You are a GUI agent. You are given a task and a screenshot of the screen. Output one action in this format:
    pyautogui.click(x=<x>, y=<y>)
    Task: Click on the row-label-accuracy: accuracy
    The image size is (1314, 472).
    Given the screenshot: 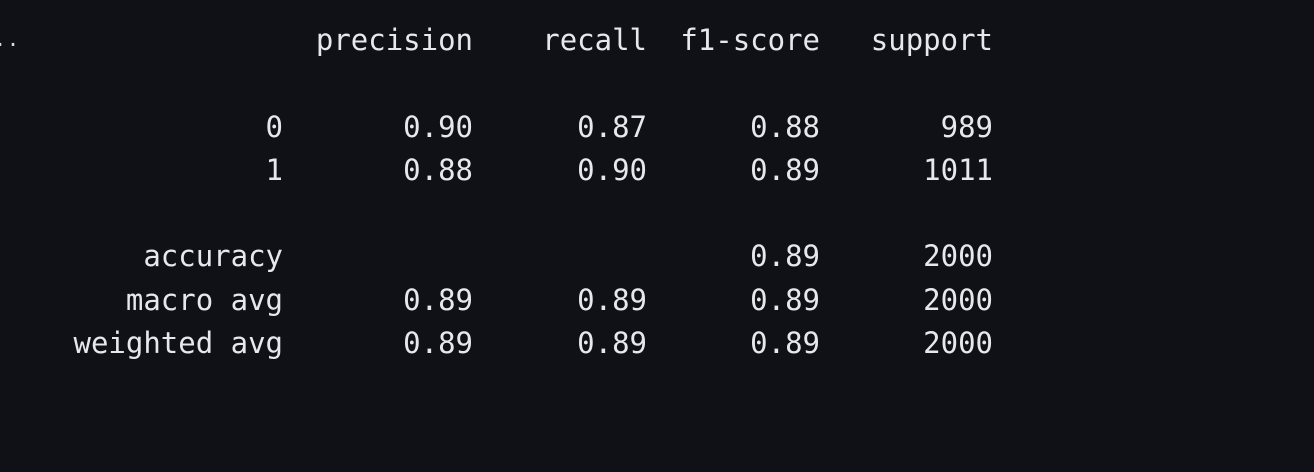 What is the action you would take?
    pyautogui.click(x=213, y=256)
    